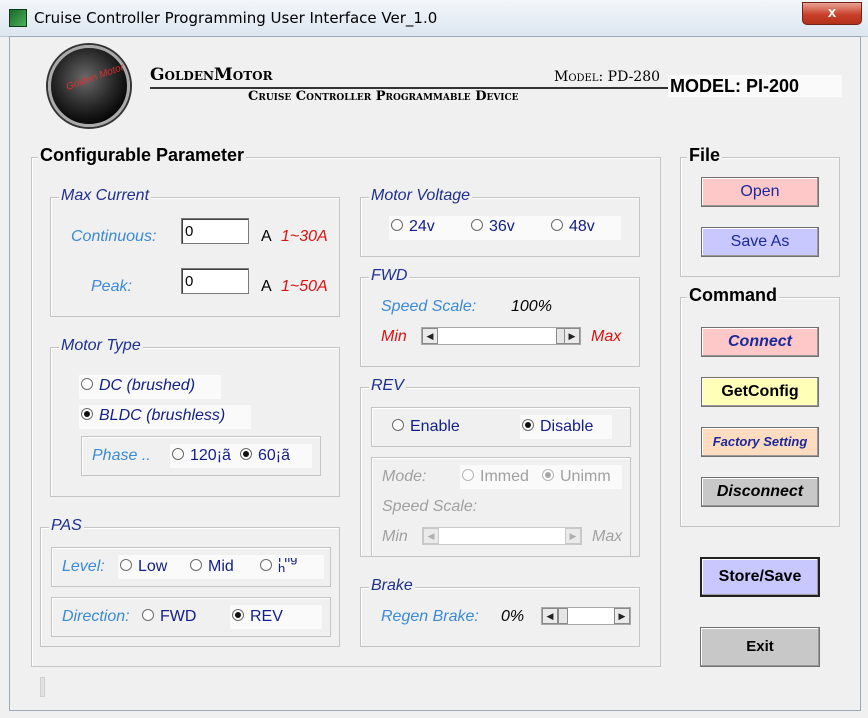 The image size is (868, 718). I want to click on fwd-speed-scale-label: Speed Scale:, so click(429, 306).